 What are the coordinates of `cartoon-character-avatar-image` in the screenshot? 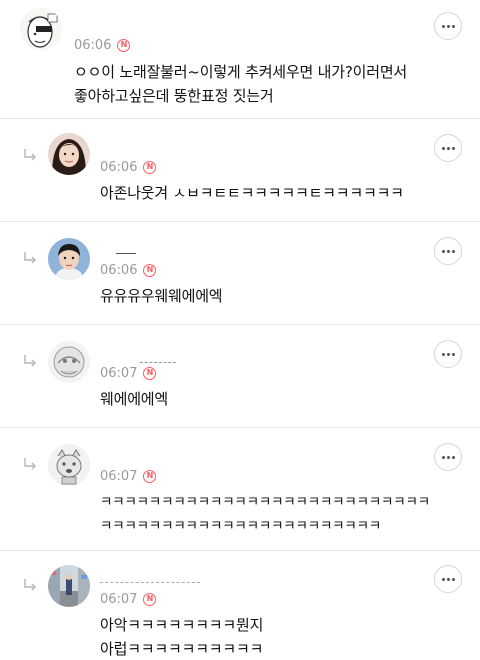 It's located at (69, 362).